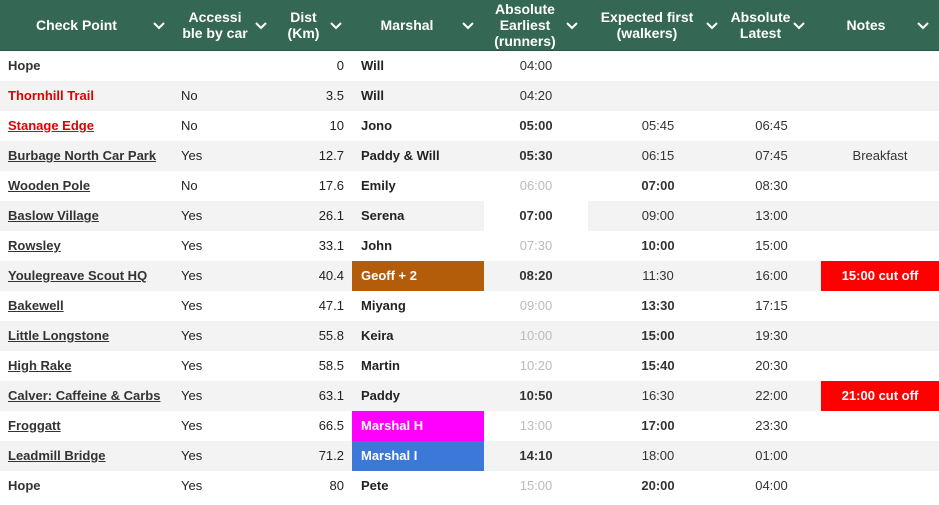  Describe the element at coordinates (314, 246) in the screenshot. I see `dist-cell: 33.1` at that location.